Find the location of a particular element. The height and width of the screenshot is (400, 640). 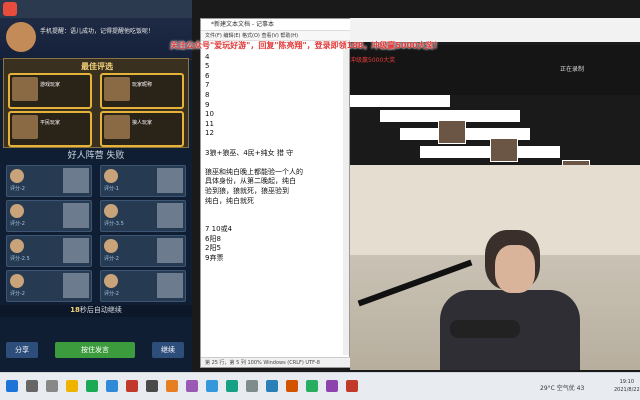

stream-top-bar is located at coordinates (495, 30).